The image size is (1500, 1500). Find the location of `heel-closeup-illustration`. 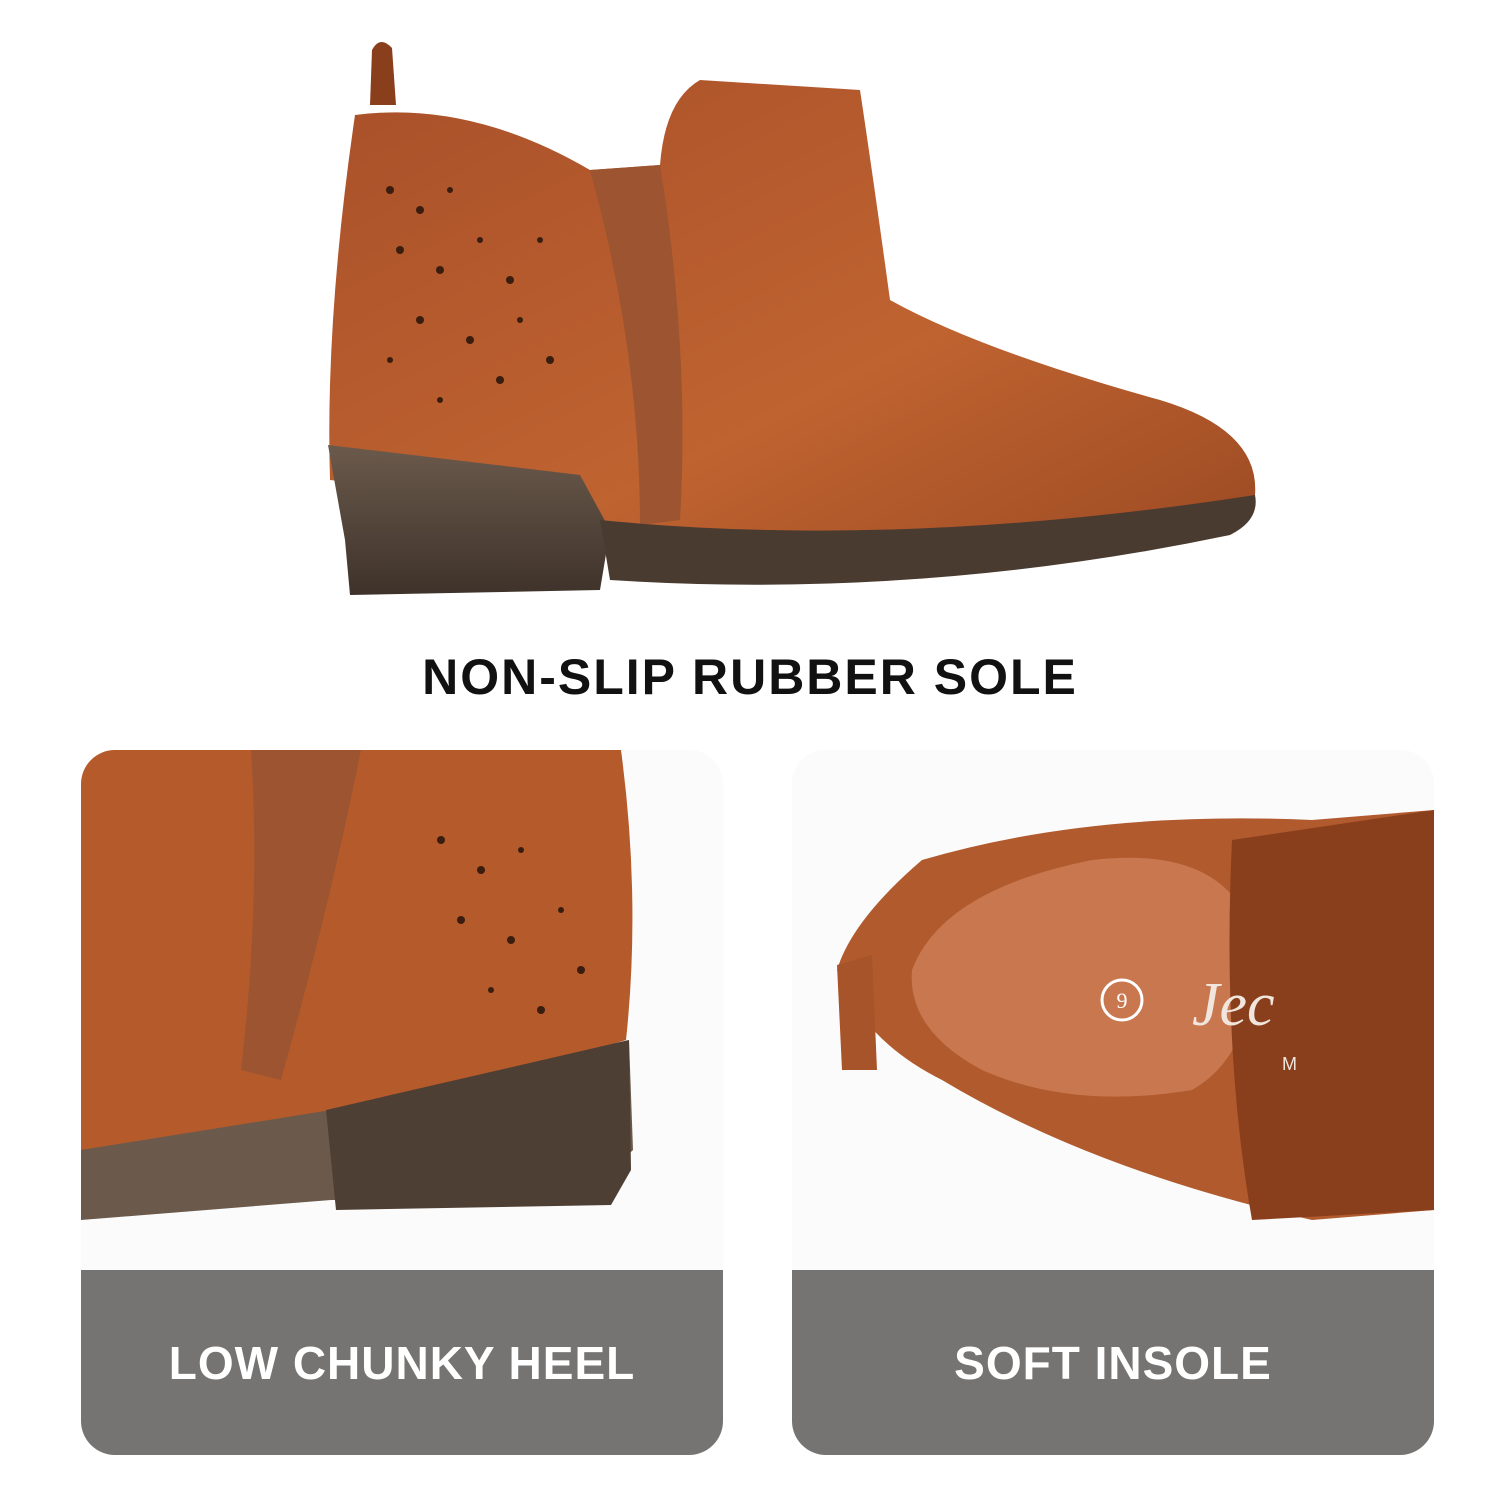

heel-closeup-illustration is located at coordinates (402, 1010).